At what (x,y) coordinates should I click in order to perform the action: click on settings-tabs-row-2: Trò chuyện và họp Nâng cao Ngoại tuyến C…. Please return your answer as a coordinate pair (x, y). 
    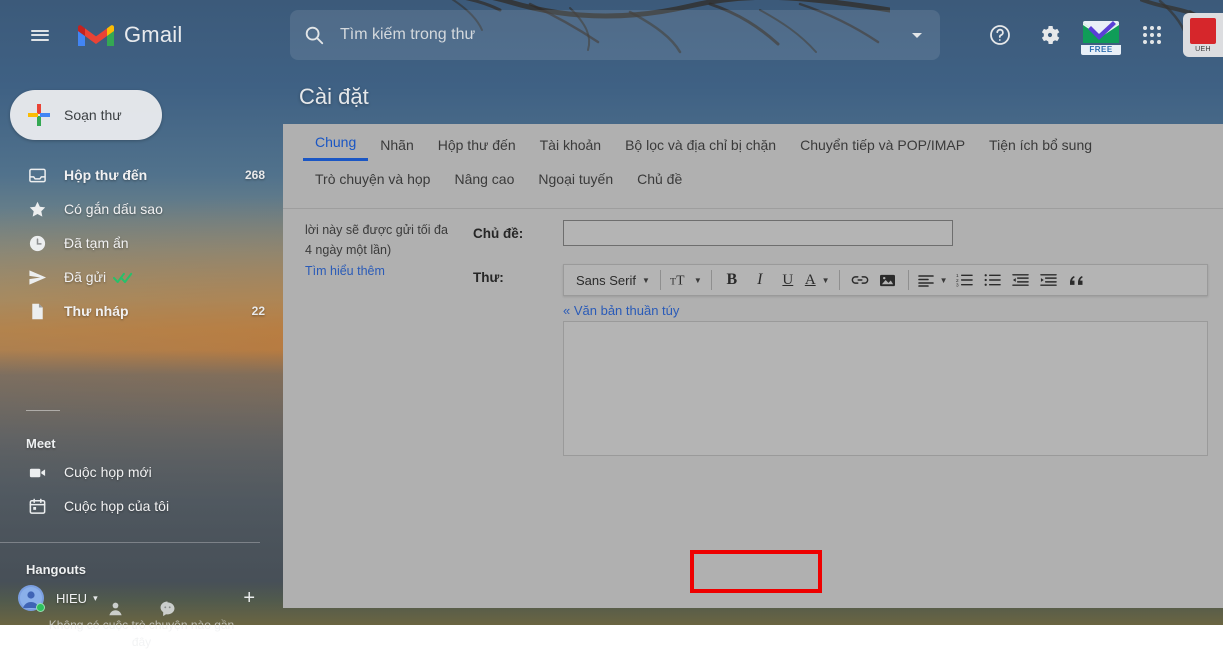
    Looking at the image, I should click on (753, 178).